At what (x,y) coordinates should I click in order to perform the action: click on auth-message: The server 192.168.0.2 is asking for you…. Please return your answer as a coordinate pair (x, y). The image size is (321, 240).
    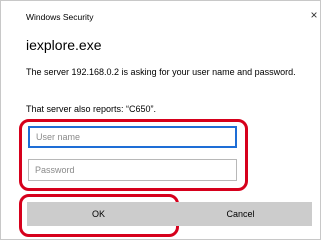
    Looking at the image, I should click on (161, 72).